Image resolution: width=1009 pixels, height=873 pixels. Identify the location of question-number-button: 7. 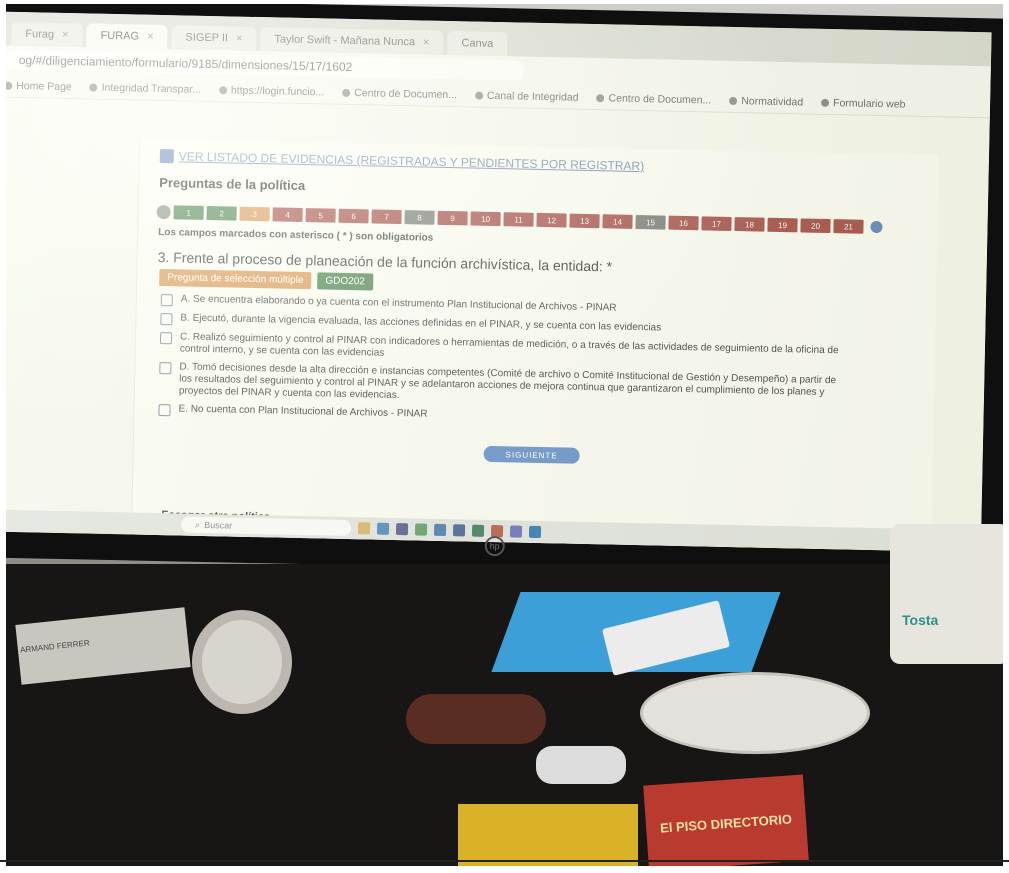
(386, 217).